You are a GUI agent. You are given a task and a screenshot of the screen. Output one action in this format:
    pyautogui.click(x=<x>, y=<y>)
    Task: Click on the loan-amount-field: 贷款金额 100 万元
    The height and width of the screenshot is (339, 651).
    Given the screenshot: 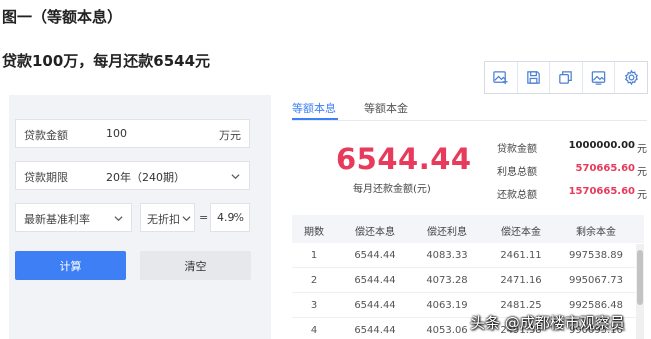 What is the action you would take?
    pyautogui.click(x=132, y=133)
    